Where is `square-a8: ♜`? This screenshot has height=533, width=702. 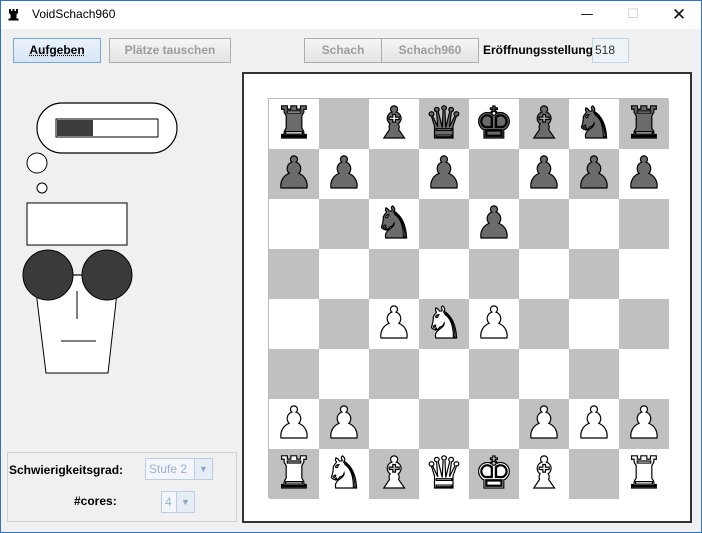
square-a8: ♜ is located at coordinates (294, 124).